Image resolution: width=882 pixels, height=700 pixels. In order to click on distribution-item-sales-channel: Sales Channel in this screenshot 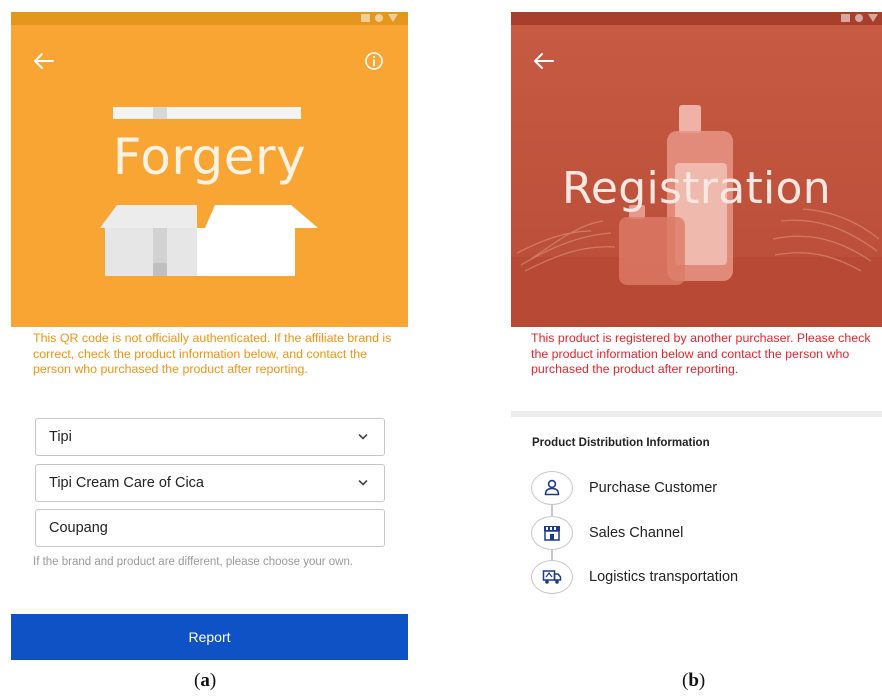, I will do `click(607, 533)`.